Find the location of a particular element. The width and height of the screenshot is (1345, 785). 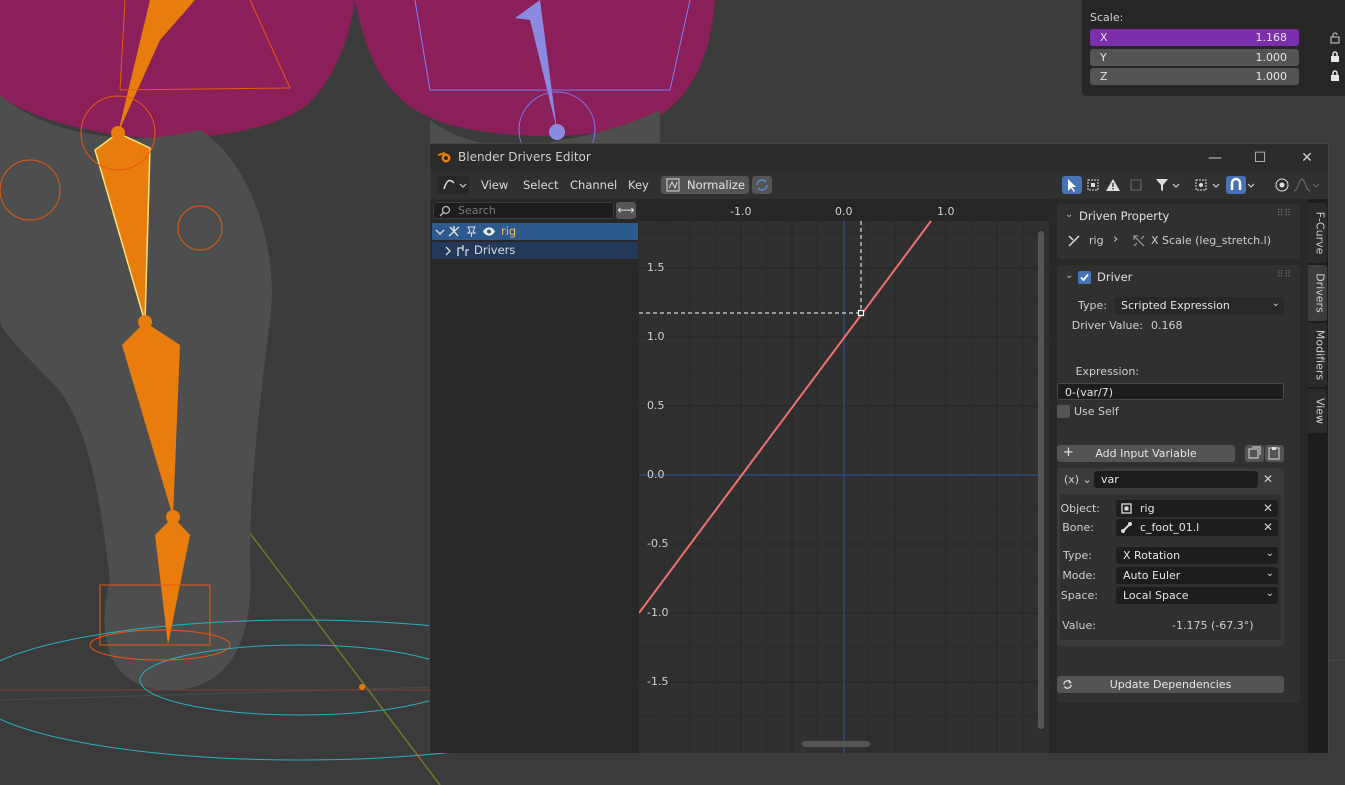

falloff-dropdown is located at coordinates (1307, 185).